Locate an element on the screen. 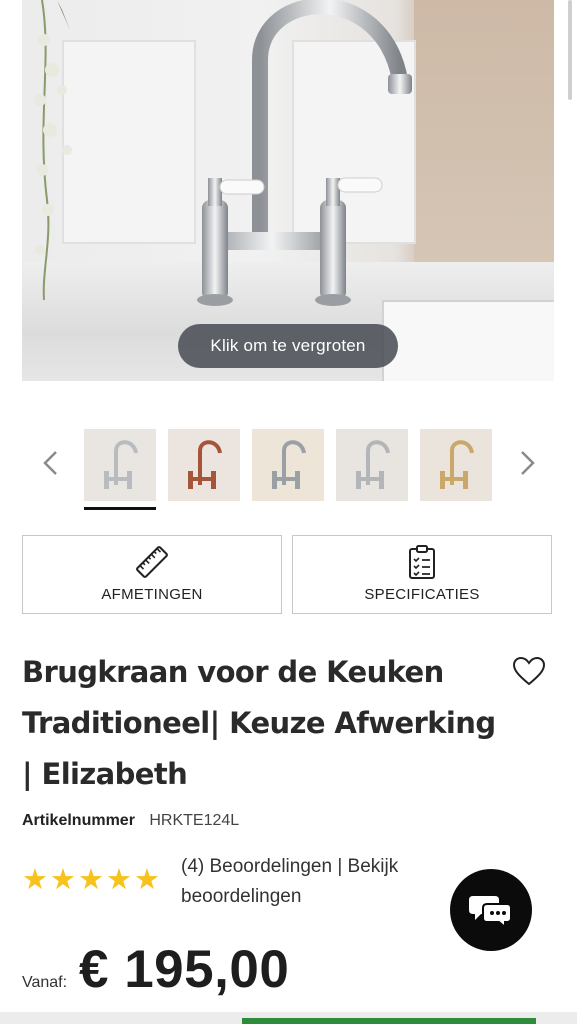  thumbnail-carousel is located at coordinates (288, 467).